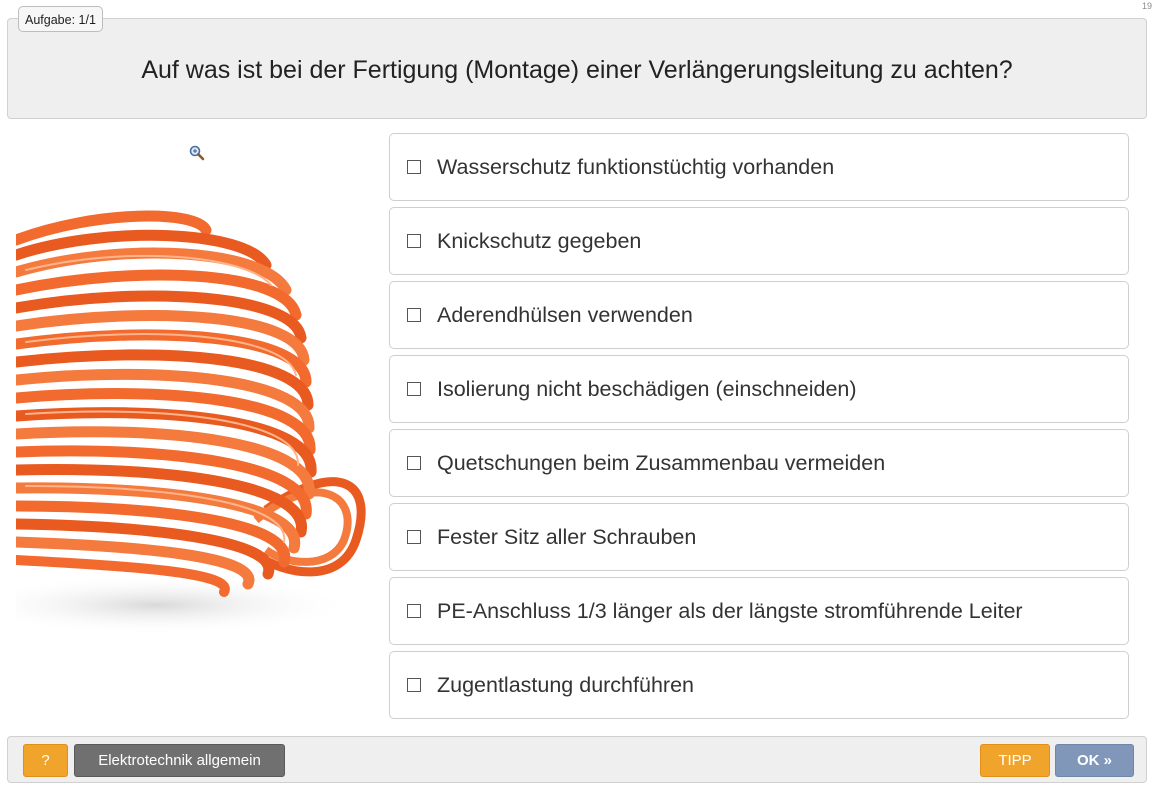 The width and height of the screenshot is (1156, 791). Describe the element at coordinates (661, 462) in the screenshot. I see `answer-label: Quetschungen beim Zusammenbau vermeiden` at that location.